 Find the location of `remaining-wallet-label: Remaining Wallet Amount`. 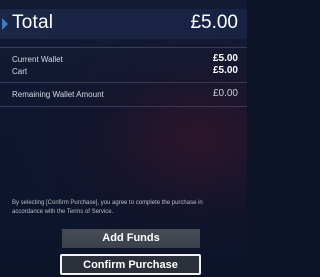

remaining-wallet-label: Remaining Wallet Amount is located at coordinates (58, 94).